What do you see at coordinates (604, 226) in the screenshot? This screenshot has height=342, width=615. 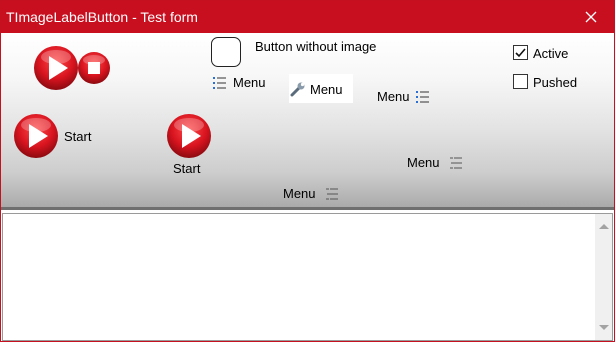 I see `scroll-up-icon` at bounding box center [604, 226].